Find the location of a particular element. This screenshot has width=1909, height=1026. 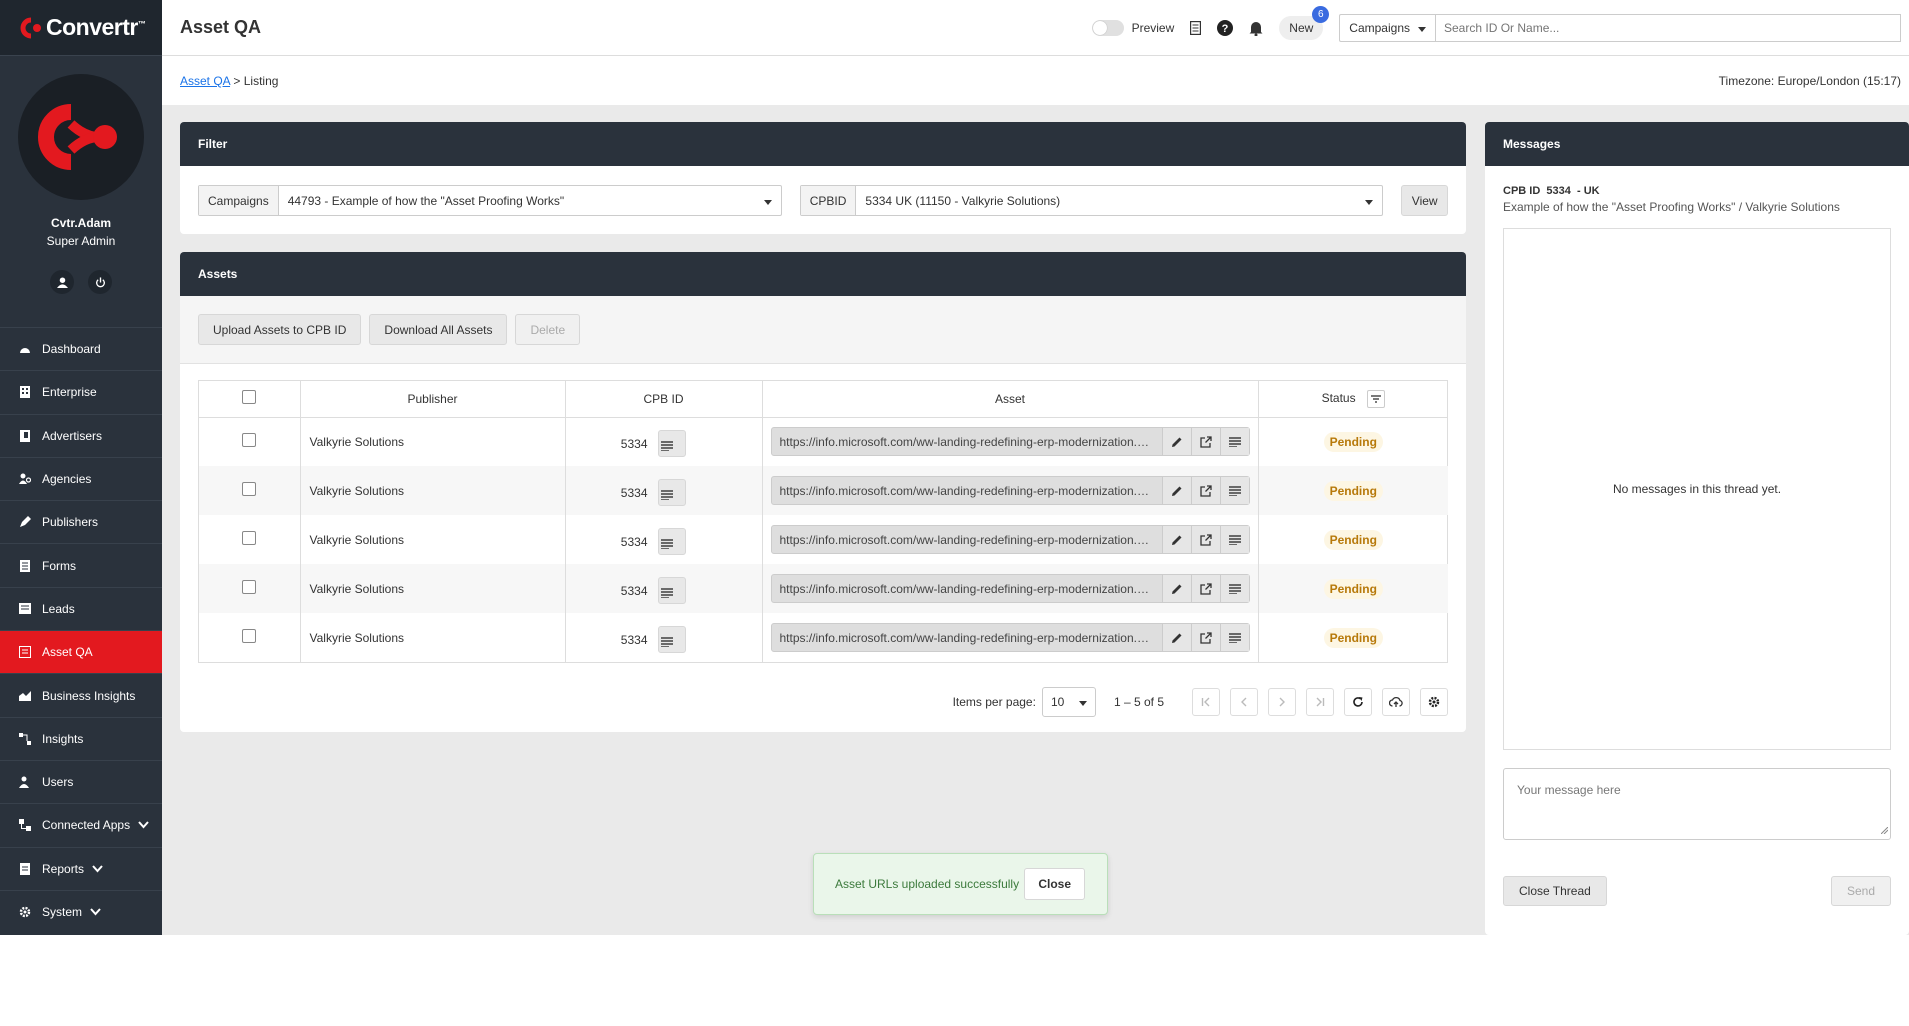

upload-assets-button: Upload Assets to CPB ID is located at coordinates (280, 329).